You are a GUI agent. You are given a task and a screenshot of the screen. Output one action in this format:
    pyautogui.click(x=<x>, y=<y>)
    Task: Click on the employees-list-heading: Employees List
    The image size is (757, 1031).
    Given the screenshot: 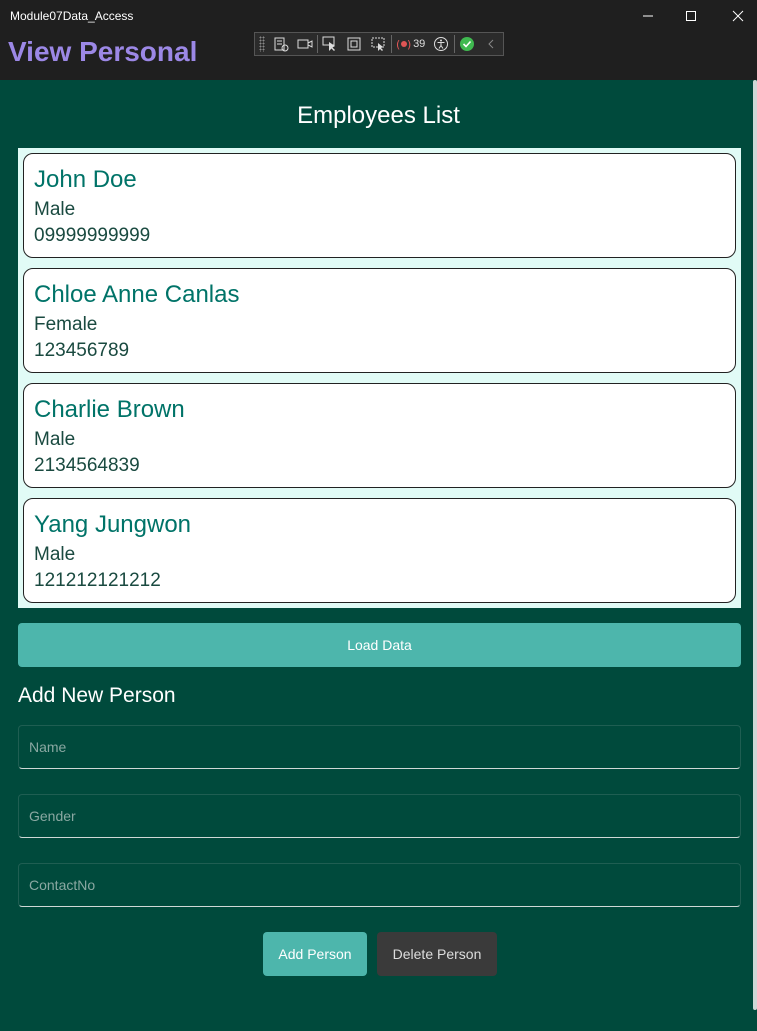 What is the action you would take?
    pyautogui.click(x=378, y=115)
    